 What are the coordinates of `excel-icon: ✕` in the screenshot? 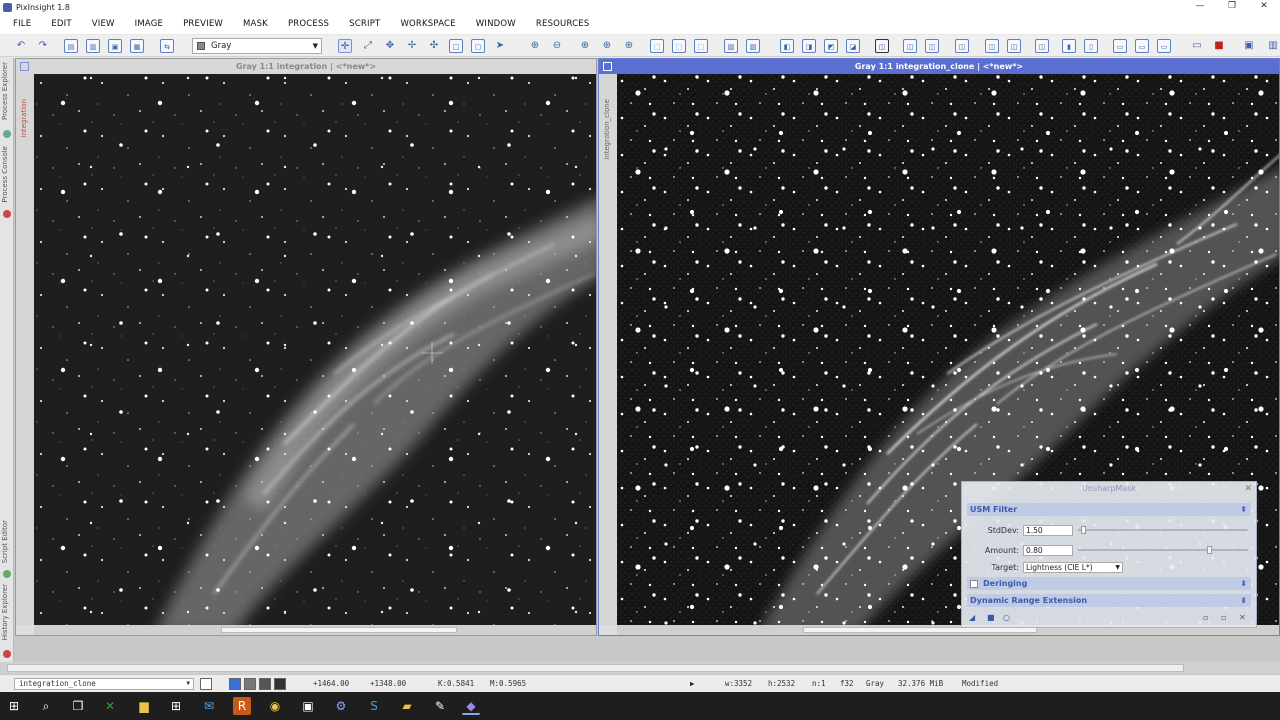 It's located at (110, 706).